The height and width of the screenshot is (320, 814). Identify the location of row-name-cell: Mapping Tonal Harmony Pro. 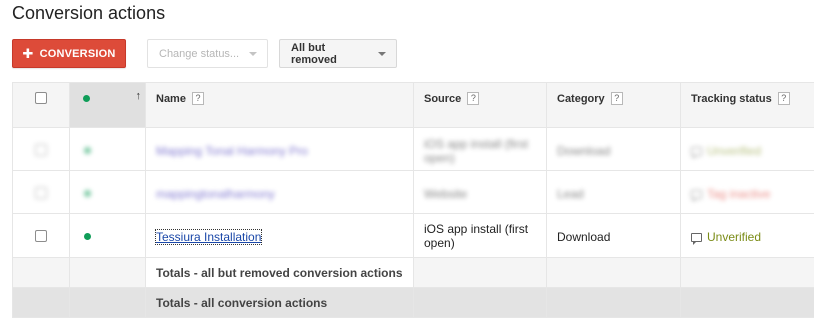
(279, 149).